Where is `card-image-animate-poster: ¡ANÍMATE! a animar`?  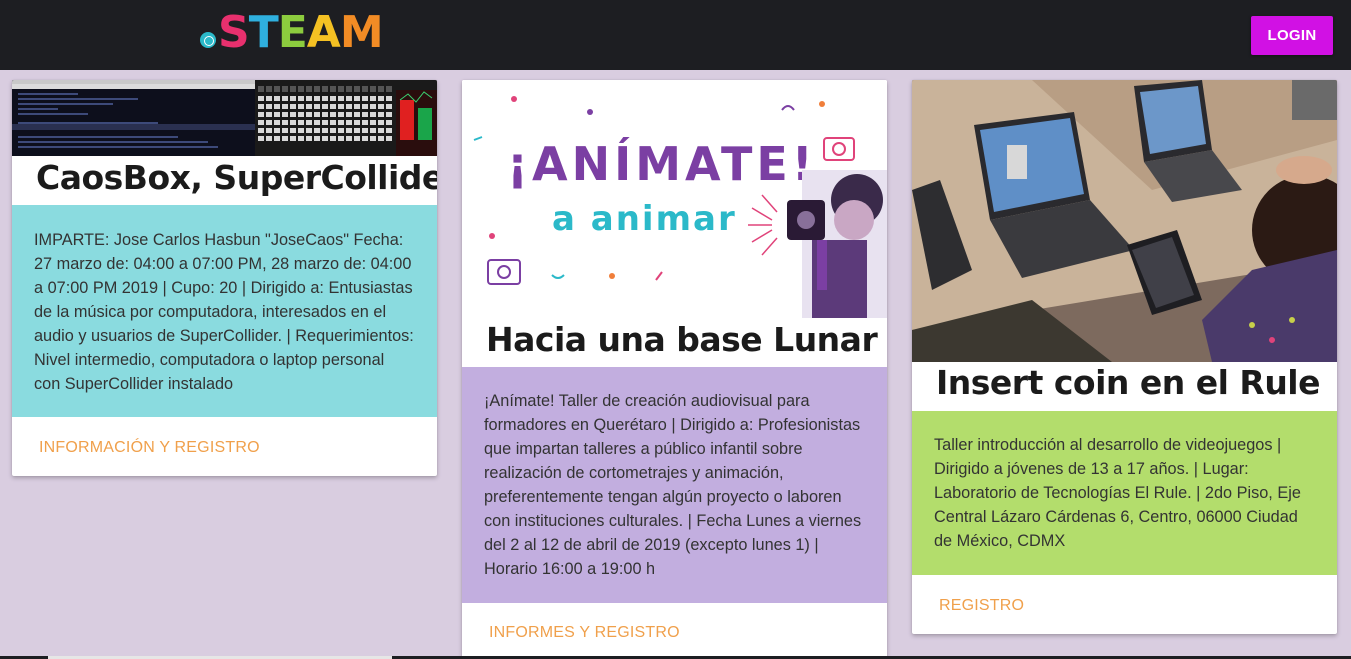
card-image-animate-poster: ¡ANÍMATE! a animar is located at coordinates (674, 199).